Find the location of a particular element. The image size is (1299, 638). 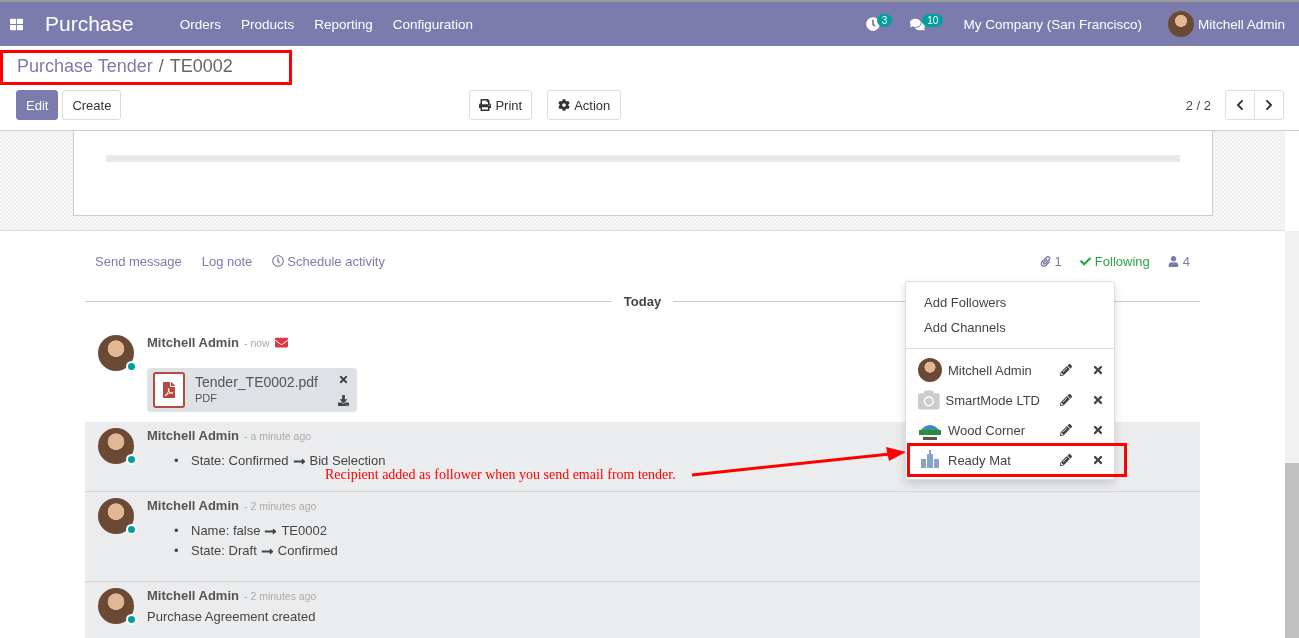

chevron-left-icon is located at coordinates (1240, 105).